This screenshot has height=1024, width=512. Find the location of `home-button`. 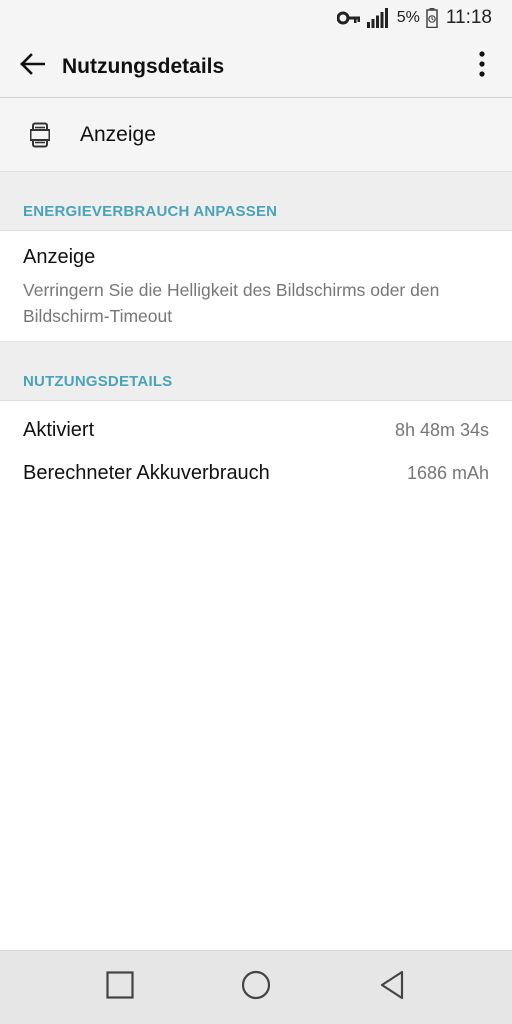

home-button is located at coordinates (256, 987).